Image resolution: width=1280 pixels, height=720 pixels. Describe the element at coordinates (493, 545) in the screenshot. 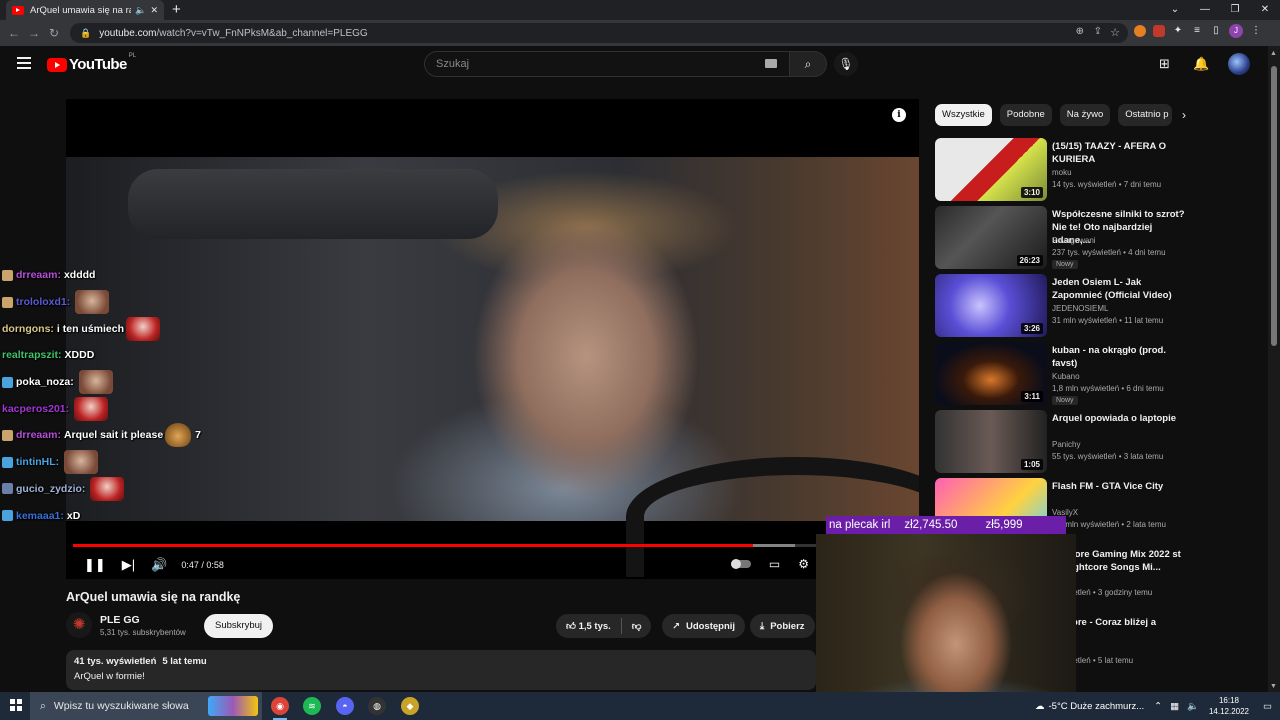

I see `progress-bar` at that location.